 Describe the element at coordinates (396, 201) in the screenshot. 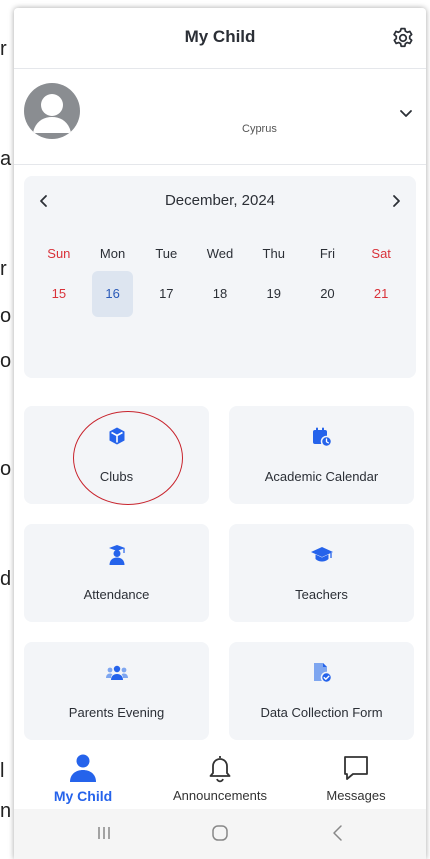

I see `chevron-right-icon` at that location.